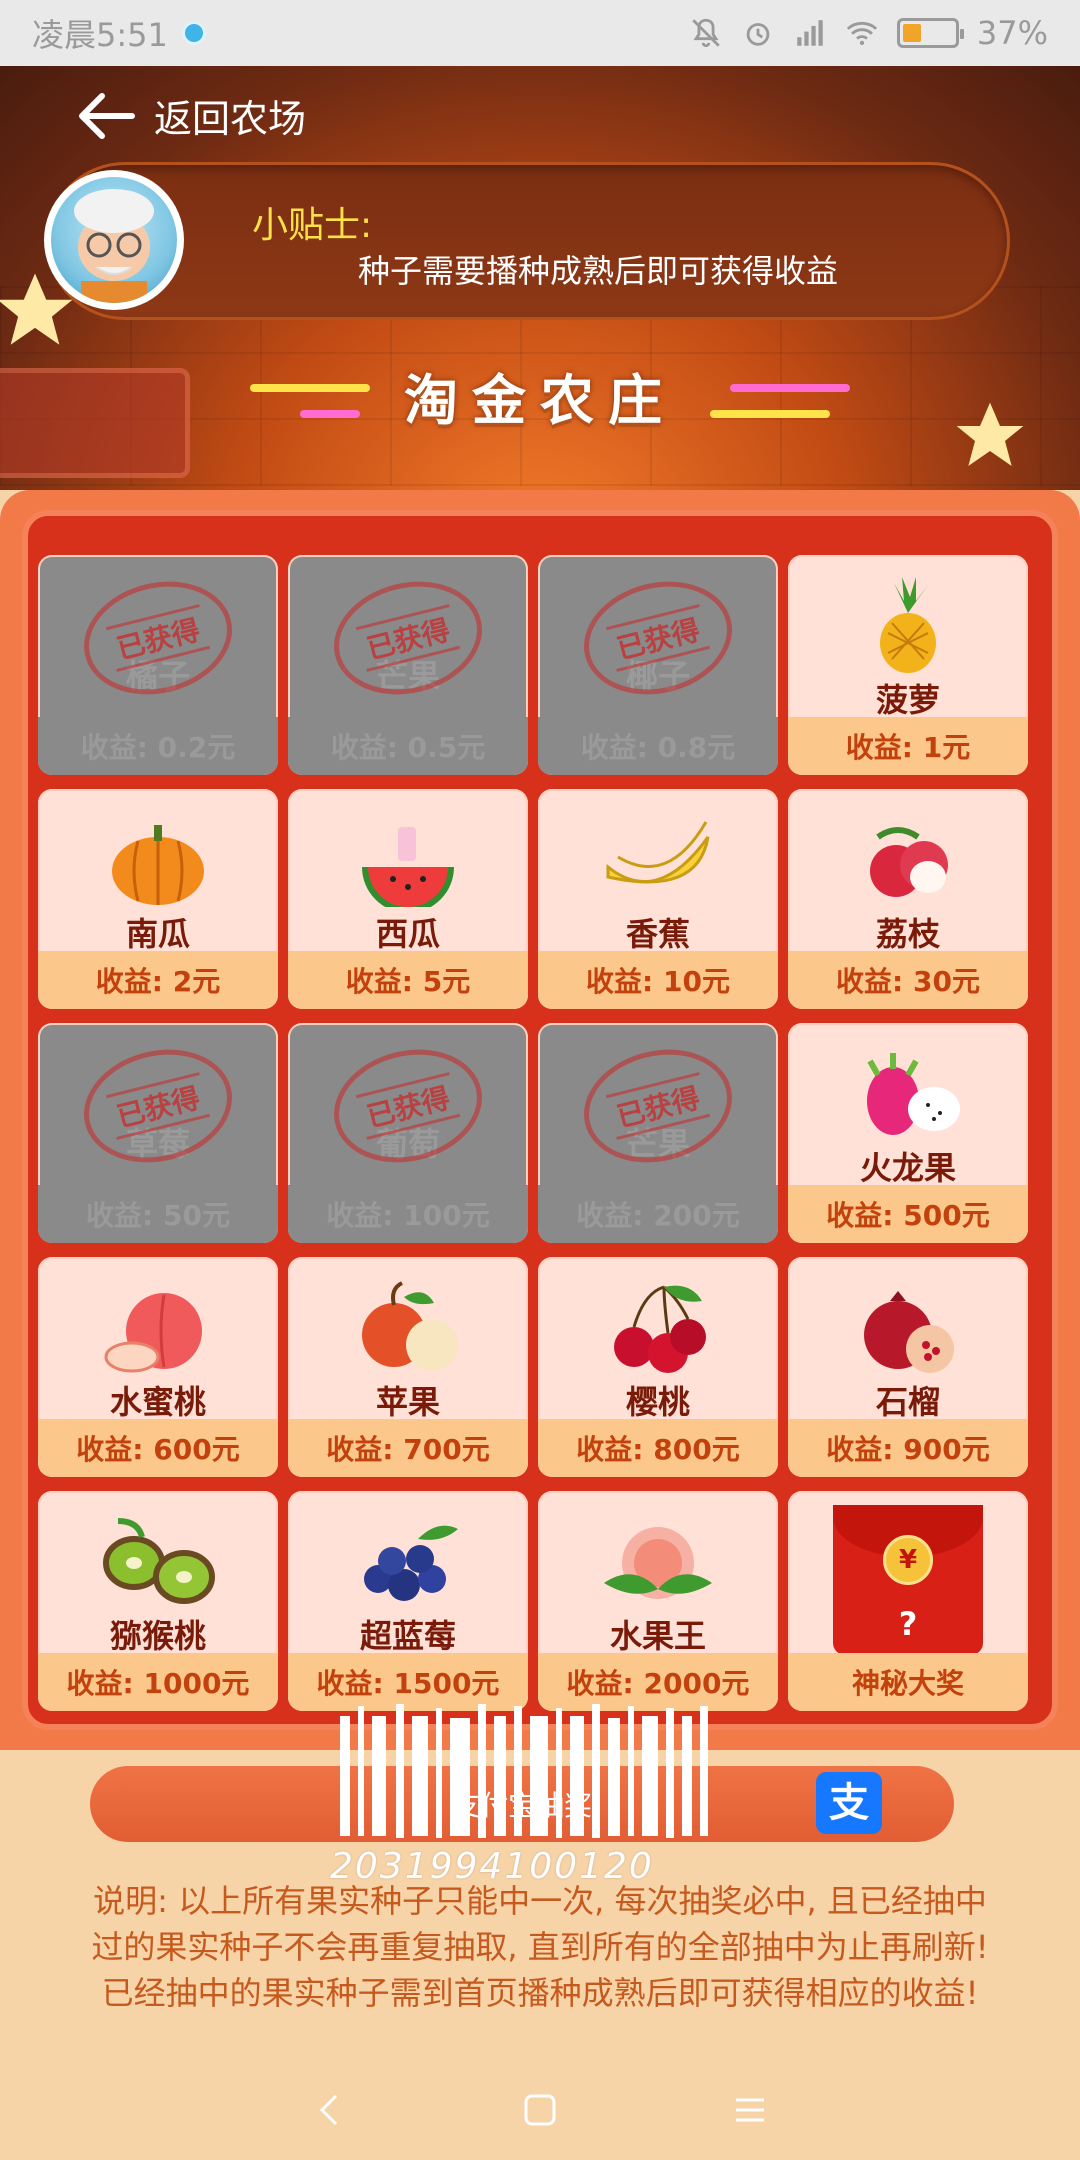  What do you see at coordinates (407, 1402) in the screenshot?
I see `prize-name: 苹果` at bounding box center [407, 1402].